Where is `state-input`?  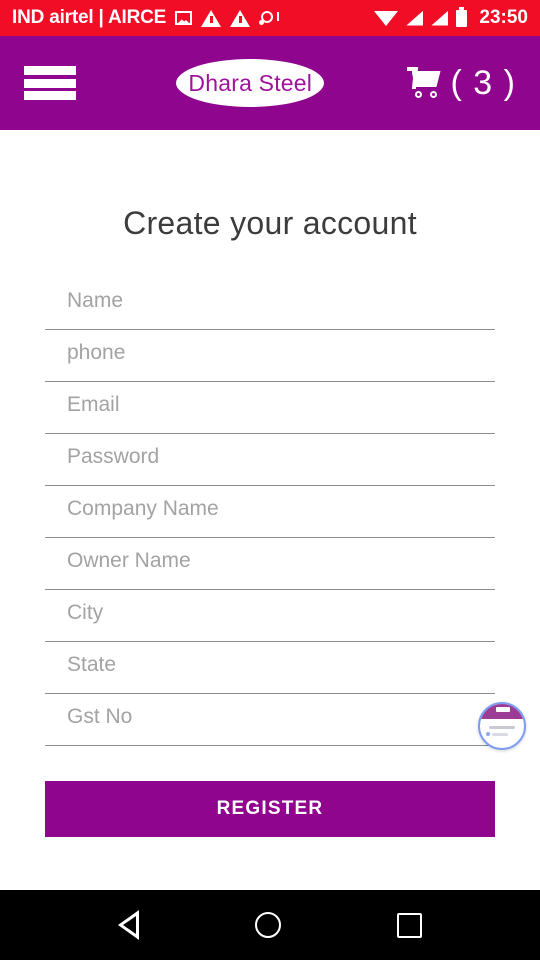 state-input is located at coordinates (270, 668).